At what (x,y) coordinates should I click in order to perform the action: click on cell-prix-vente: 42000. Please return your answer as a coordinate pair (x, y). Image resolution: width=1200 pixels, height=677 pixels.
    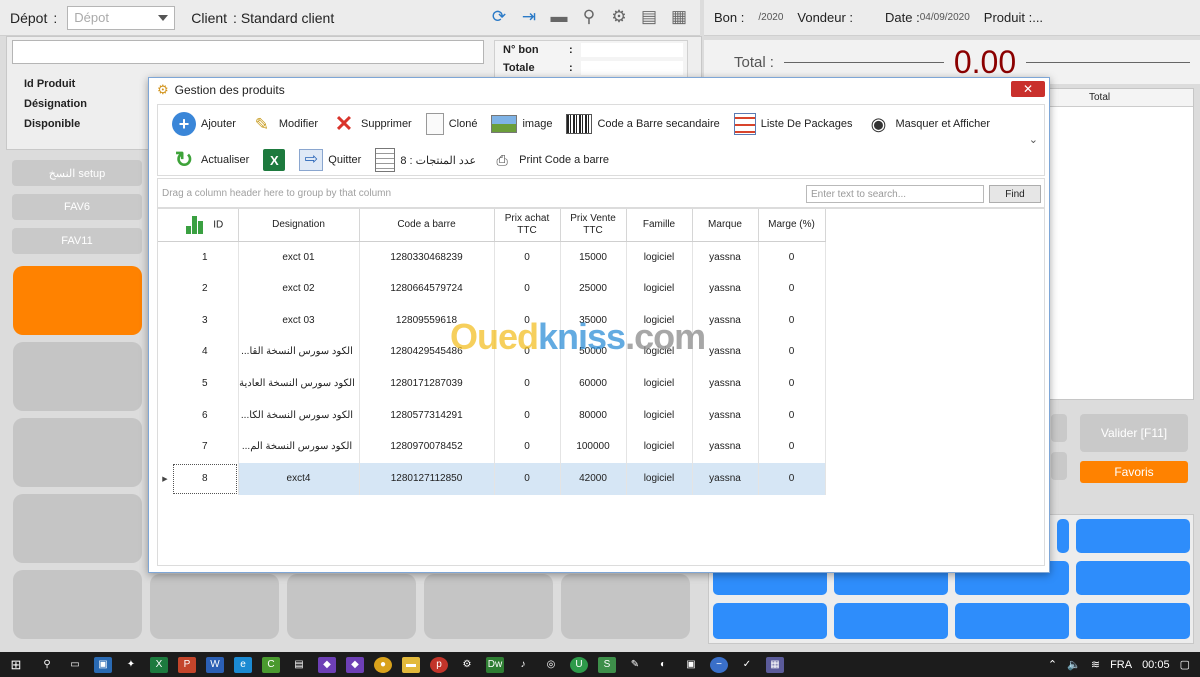
    Looking at the image, I should click on (593, 478).